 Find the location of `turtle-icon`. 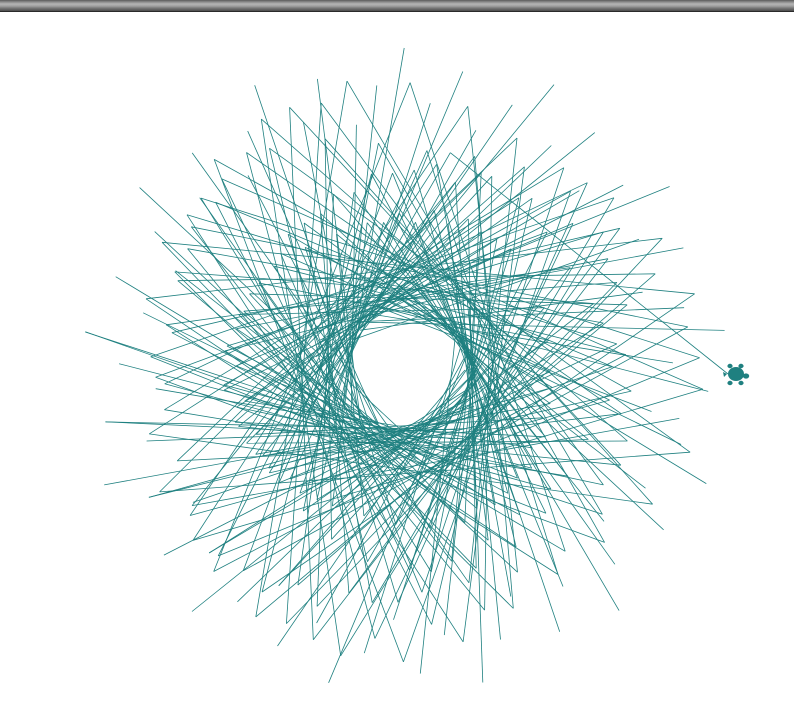

turtle-icon is located at coordinates (736, 374).